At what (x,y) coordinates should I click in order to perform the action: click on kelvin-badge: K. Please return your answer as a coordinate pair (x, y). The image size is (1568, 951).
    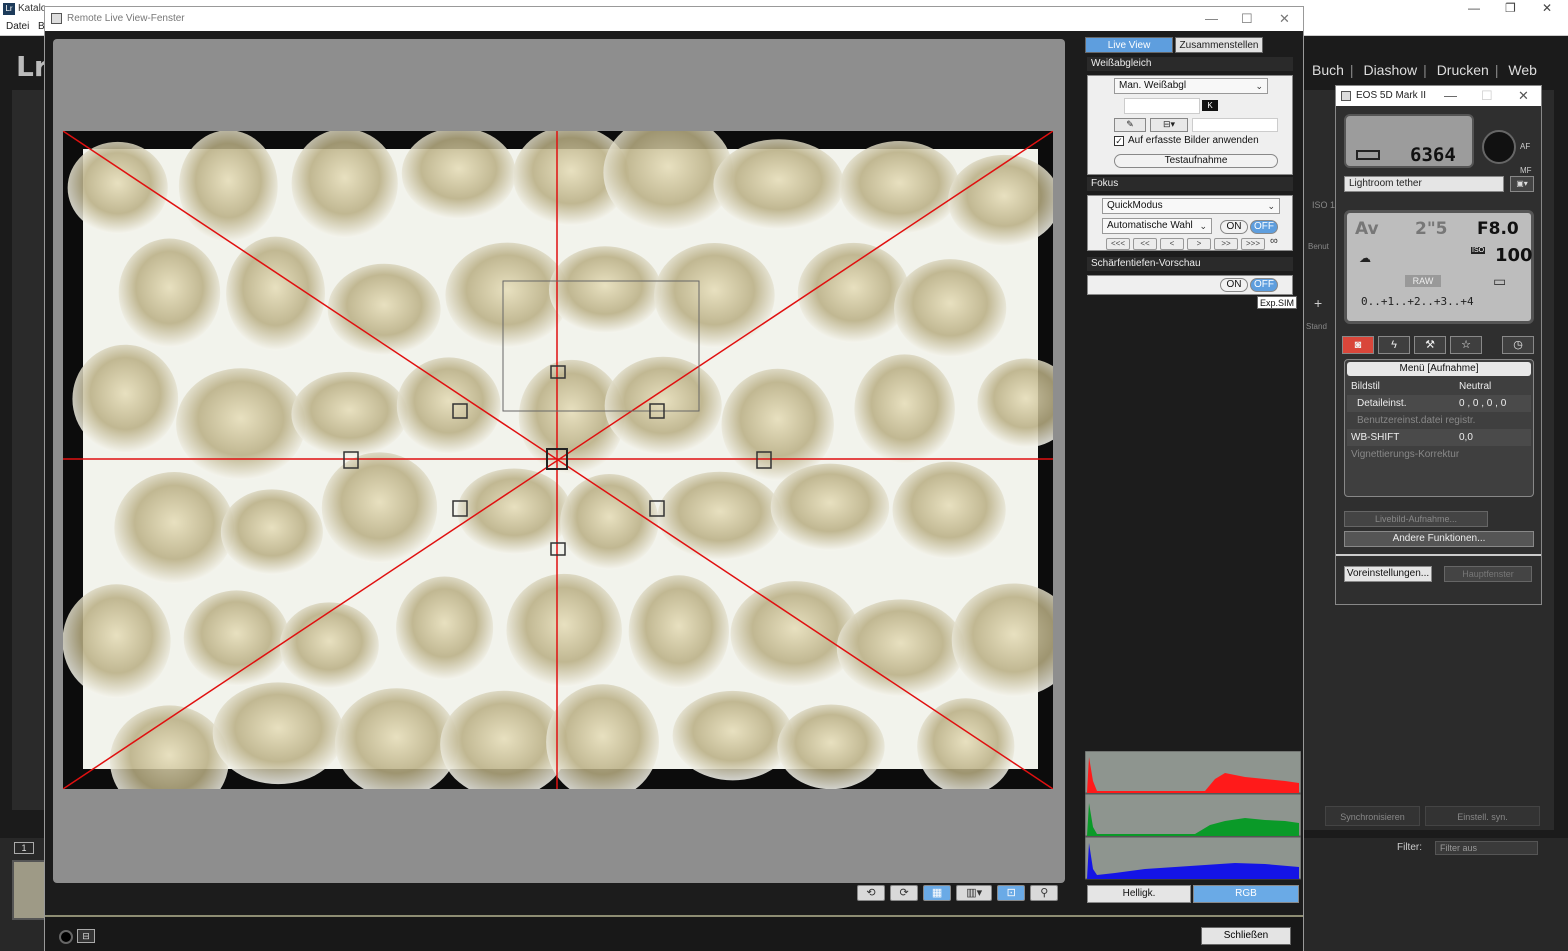
    Looking at the image, I should click on (1210, 105).